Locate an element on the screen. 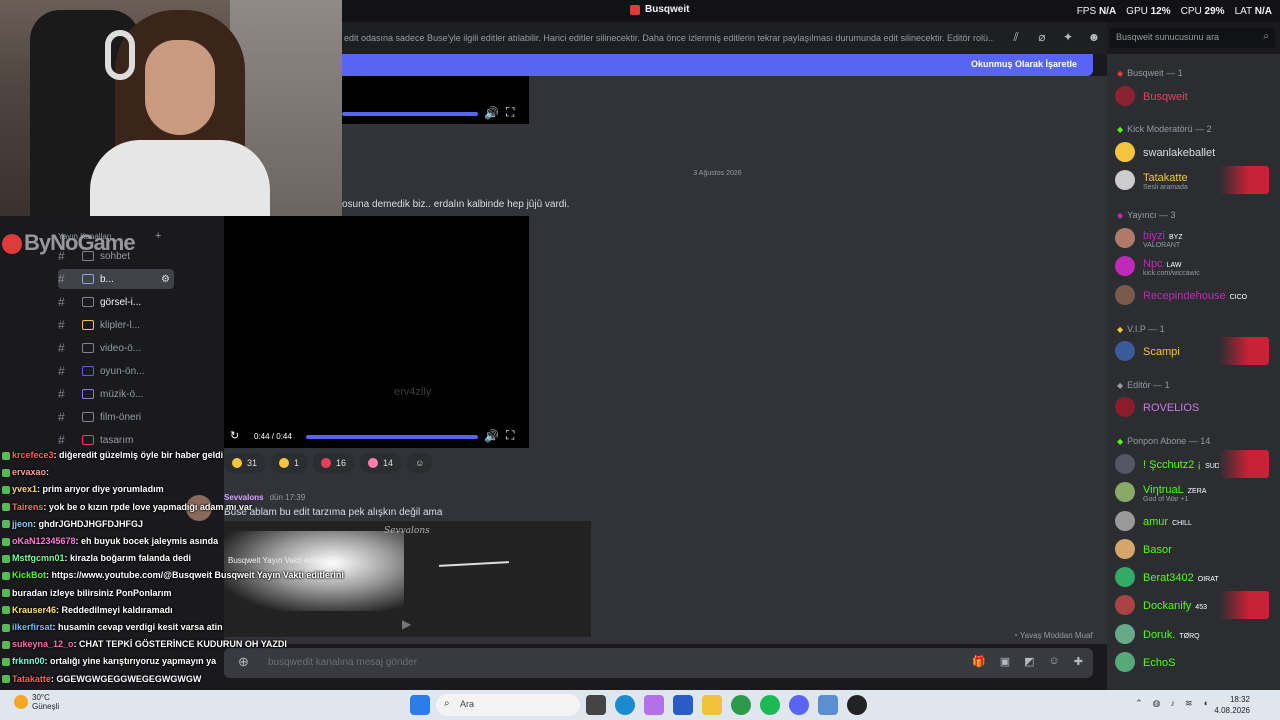 Image resolution: width=1280 pixels, height=720 pixels. volume-icon: ◖ is located at coordinates (1205, 703).